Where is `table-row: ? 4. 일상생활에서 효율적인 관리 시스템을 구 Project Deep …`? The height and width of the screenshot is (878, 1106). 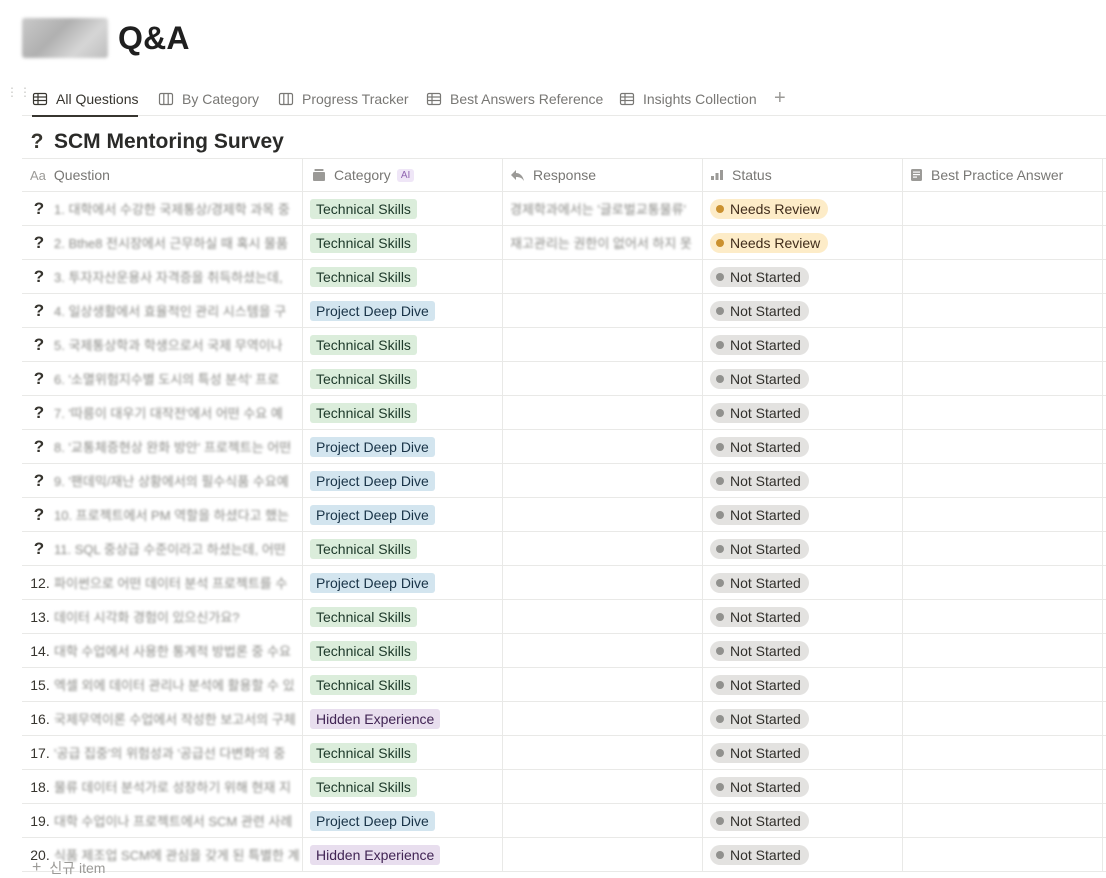 table-row: ? 4. 일상생활에서 효율적인 관리 시스템을 구 Project Deep … is located at coordinates (564, 311).